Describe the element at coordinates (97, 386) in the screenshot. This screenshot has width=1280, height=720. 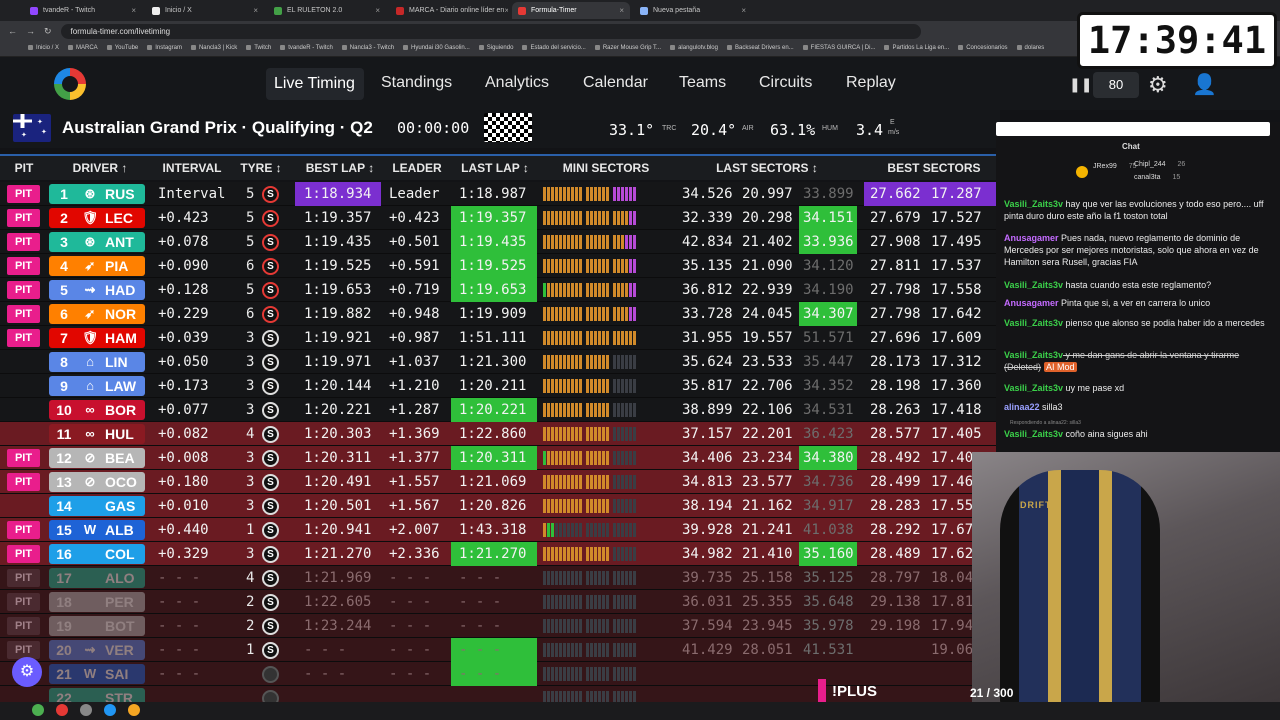
I see `driver-badge: 9 ⌂ LAW` at that location.